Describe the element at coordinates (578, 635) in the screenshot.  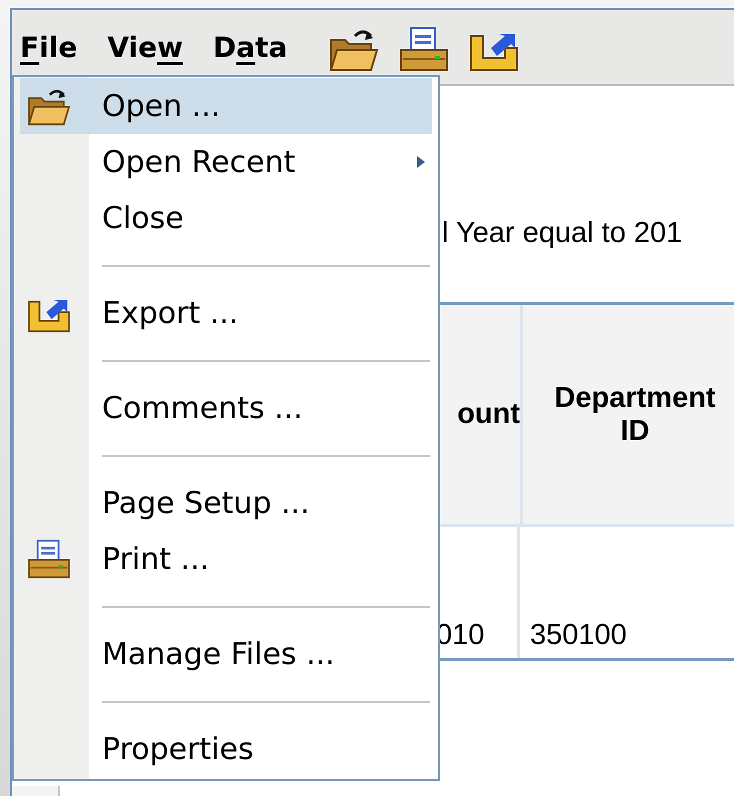
I see `table-cell-text: 350100` at that location.